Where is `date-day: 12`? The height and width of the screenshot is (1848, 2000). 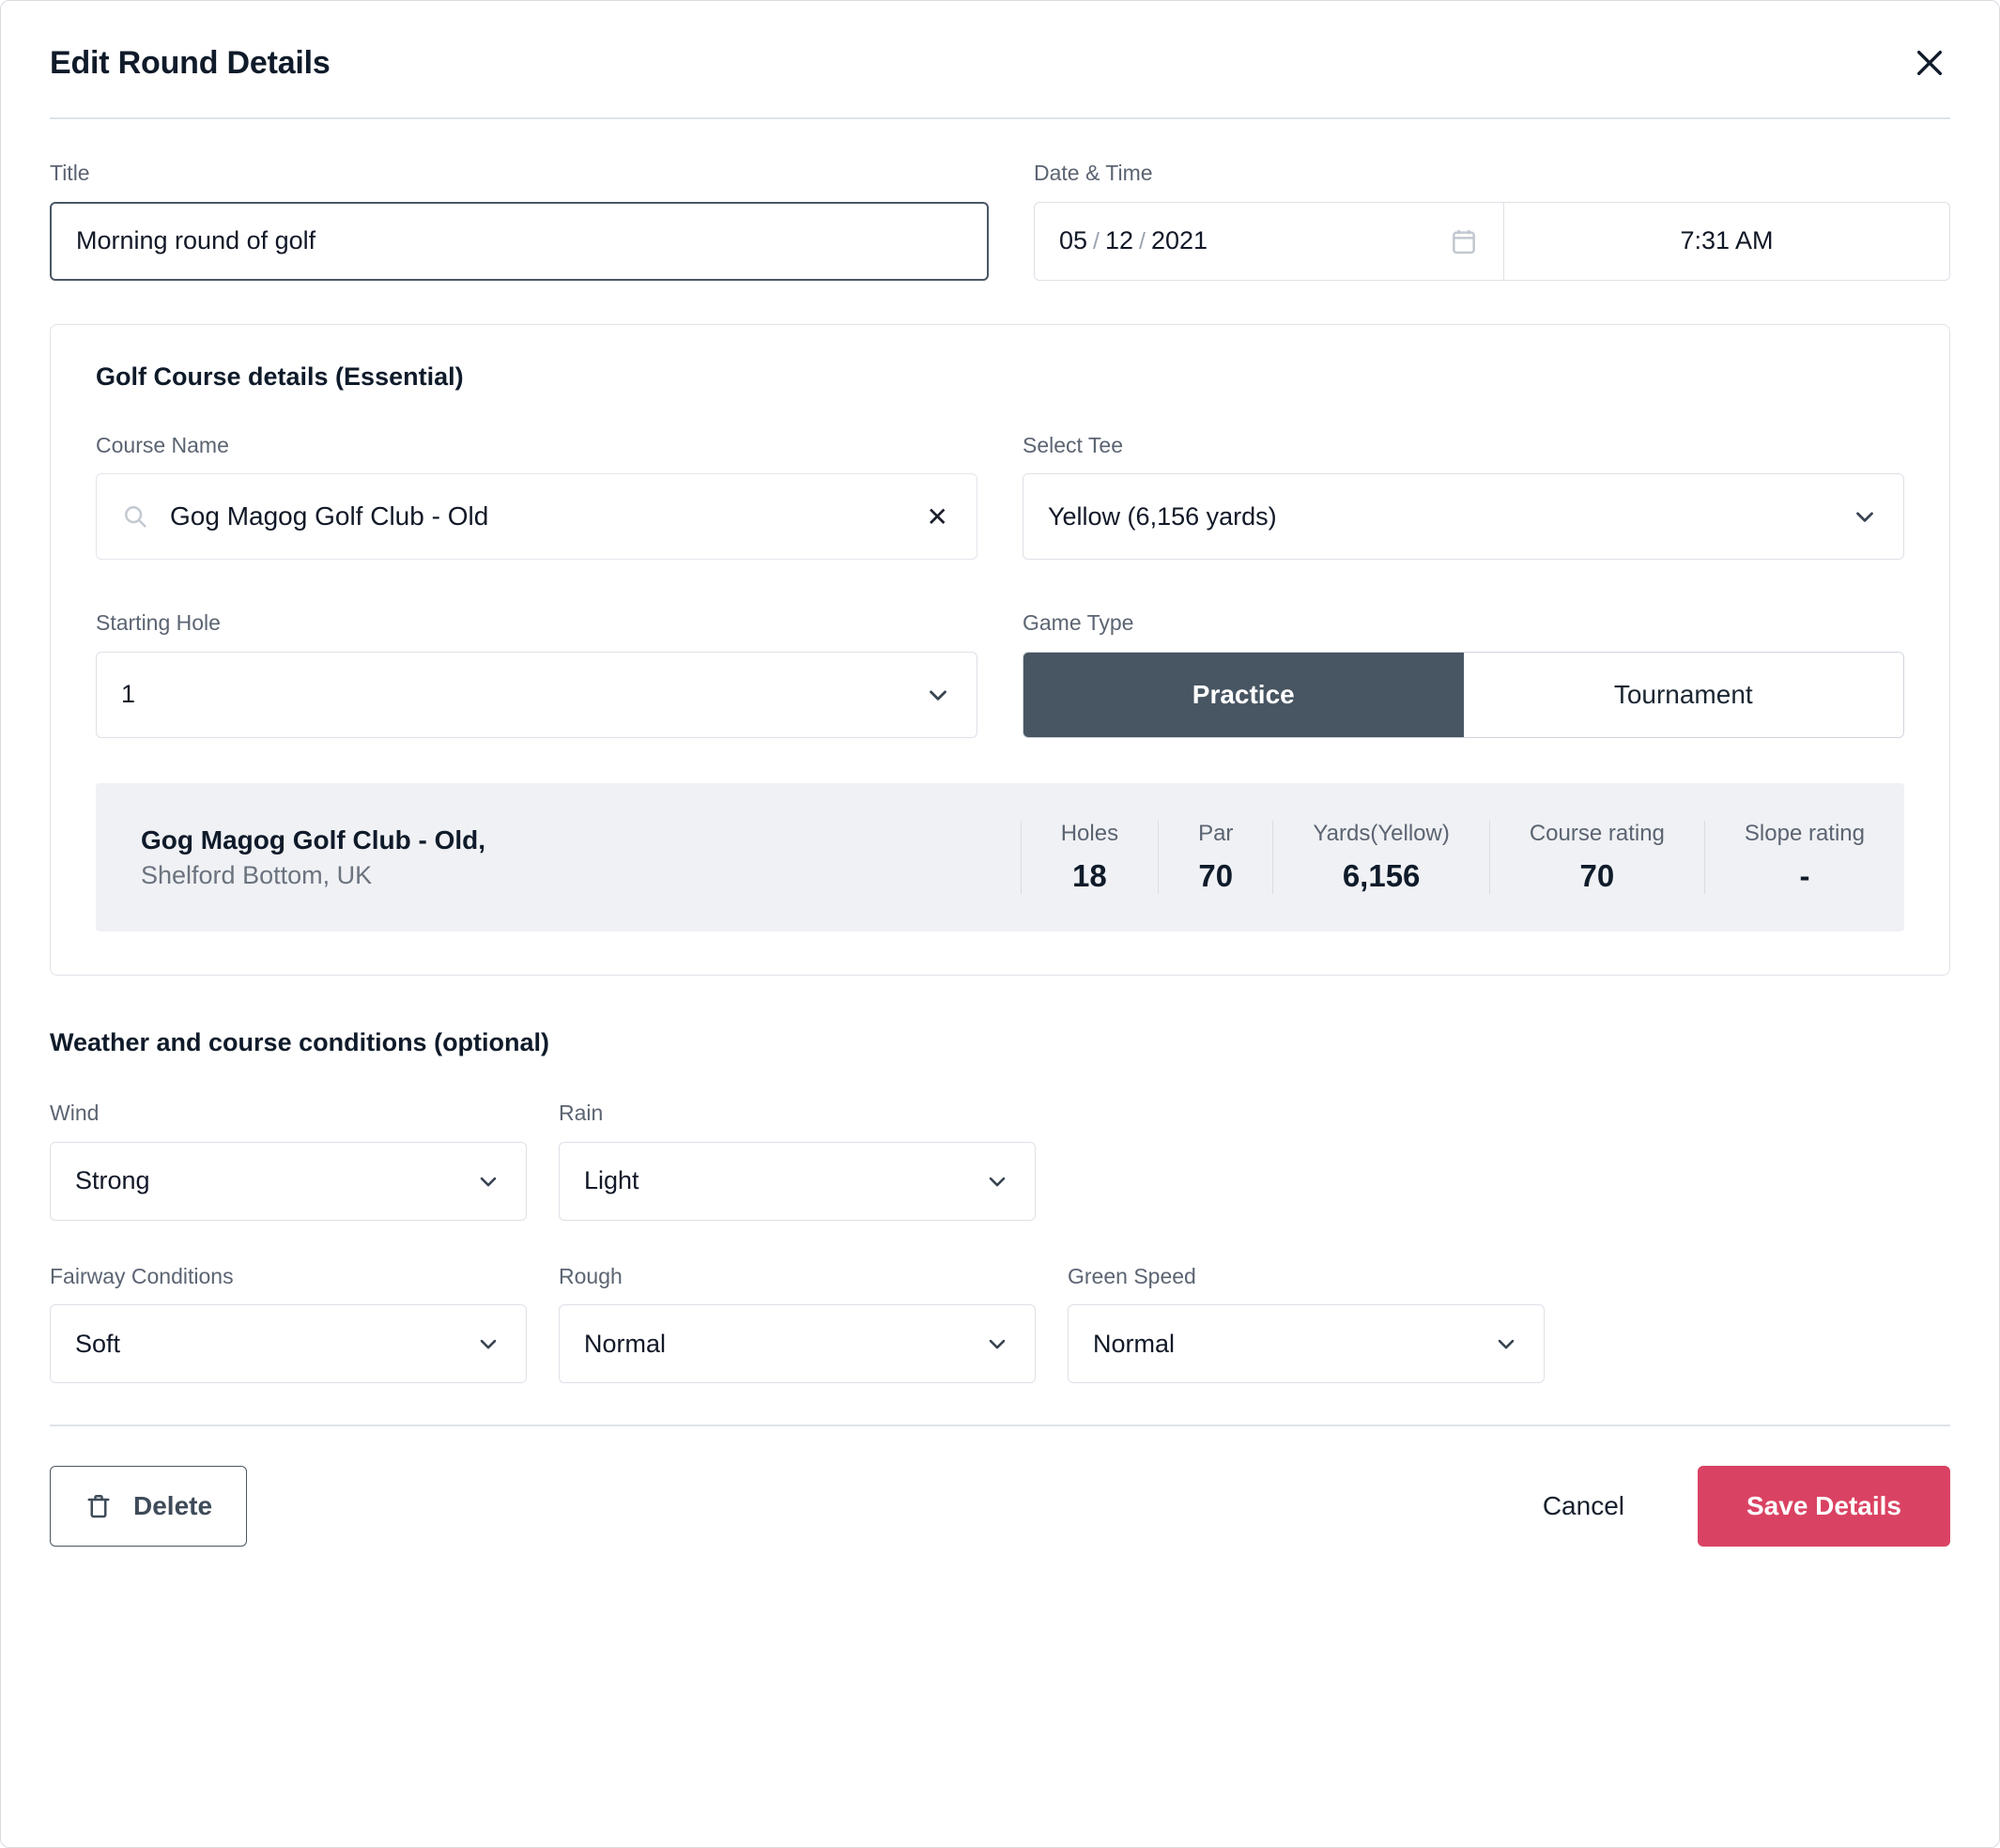 date-day: 12 is located at coordinates (1119, 240).